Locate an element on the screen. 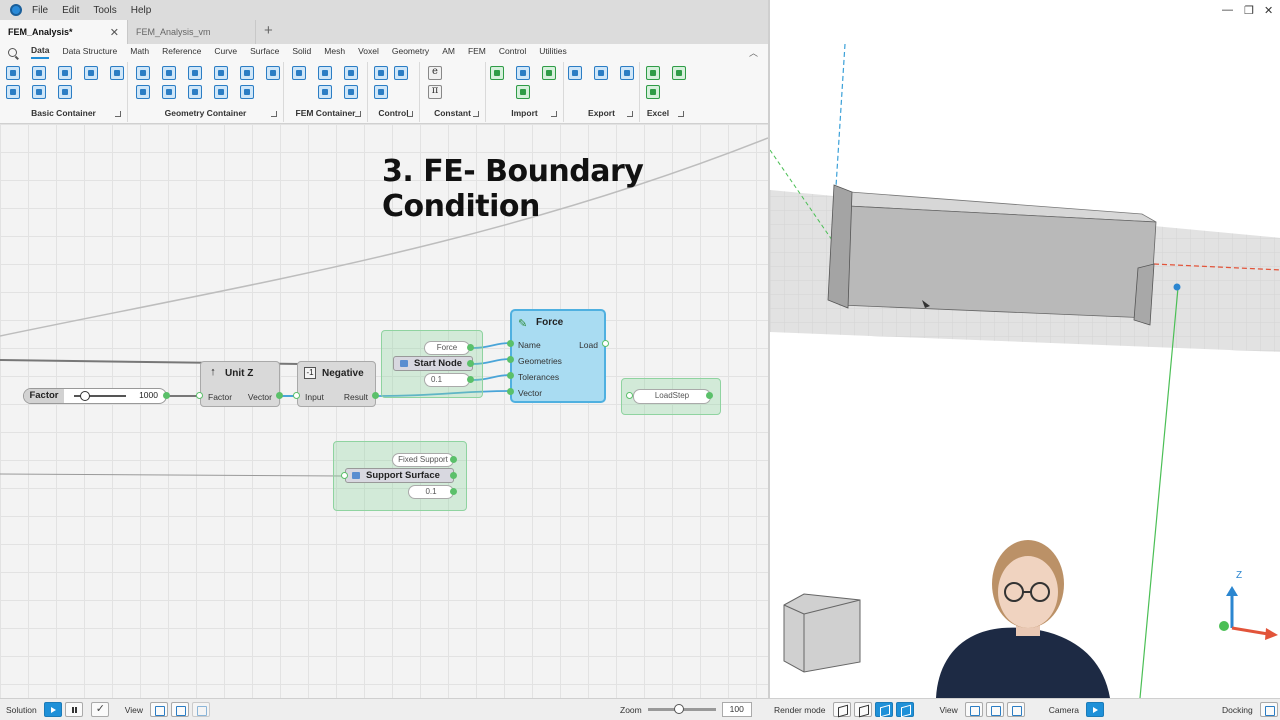  cat-tab-solid: Solid is located at coordinates (301, 52).